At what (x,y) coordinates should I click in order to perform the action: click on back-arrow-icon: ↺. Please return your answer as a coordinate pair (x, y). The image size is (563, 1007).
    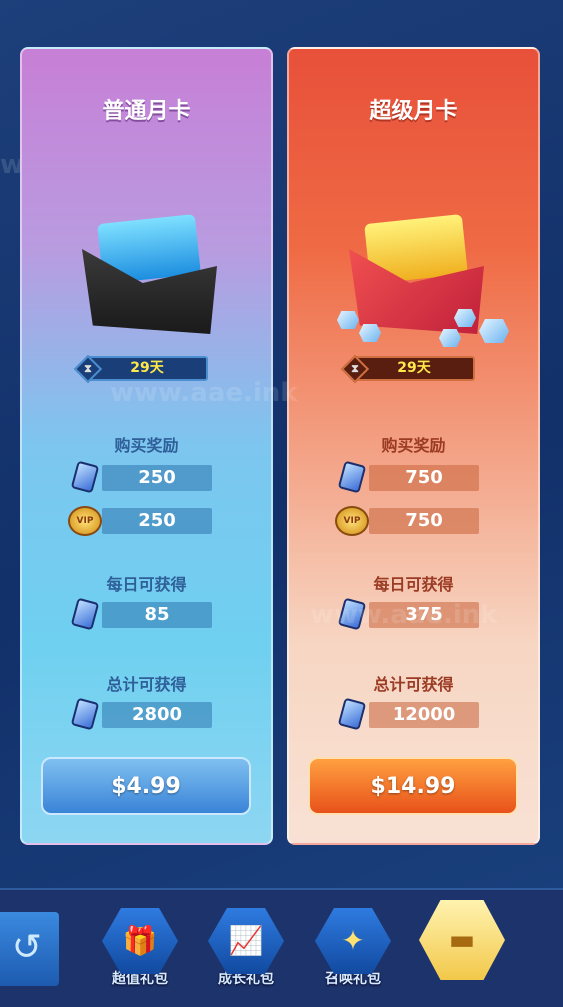
    Looking at the image, I should click on (27, 947).